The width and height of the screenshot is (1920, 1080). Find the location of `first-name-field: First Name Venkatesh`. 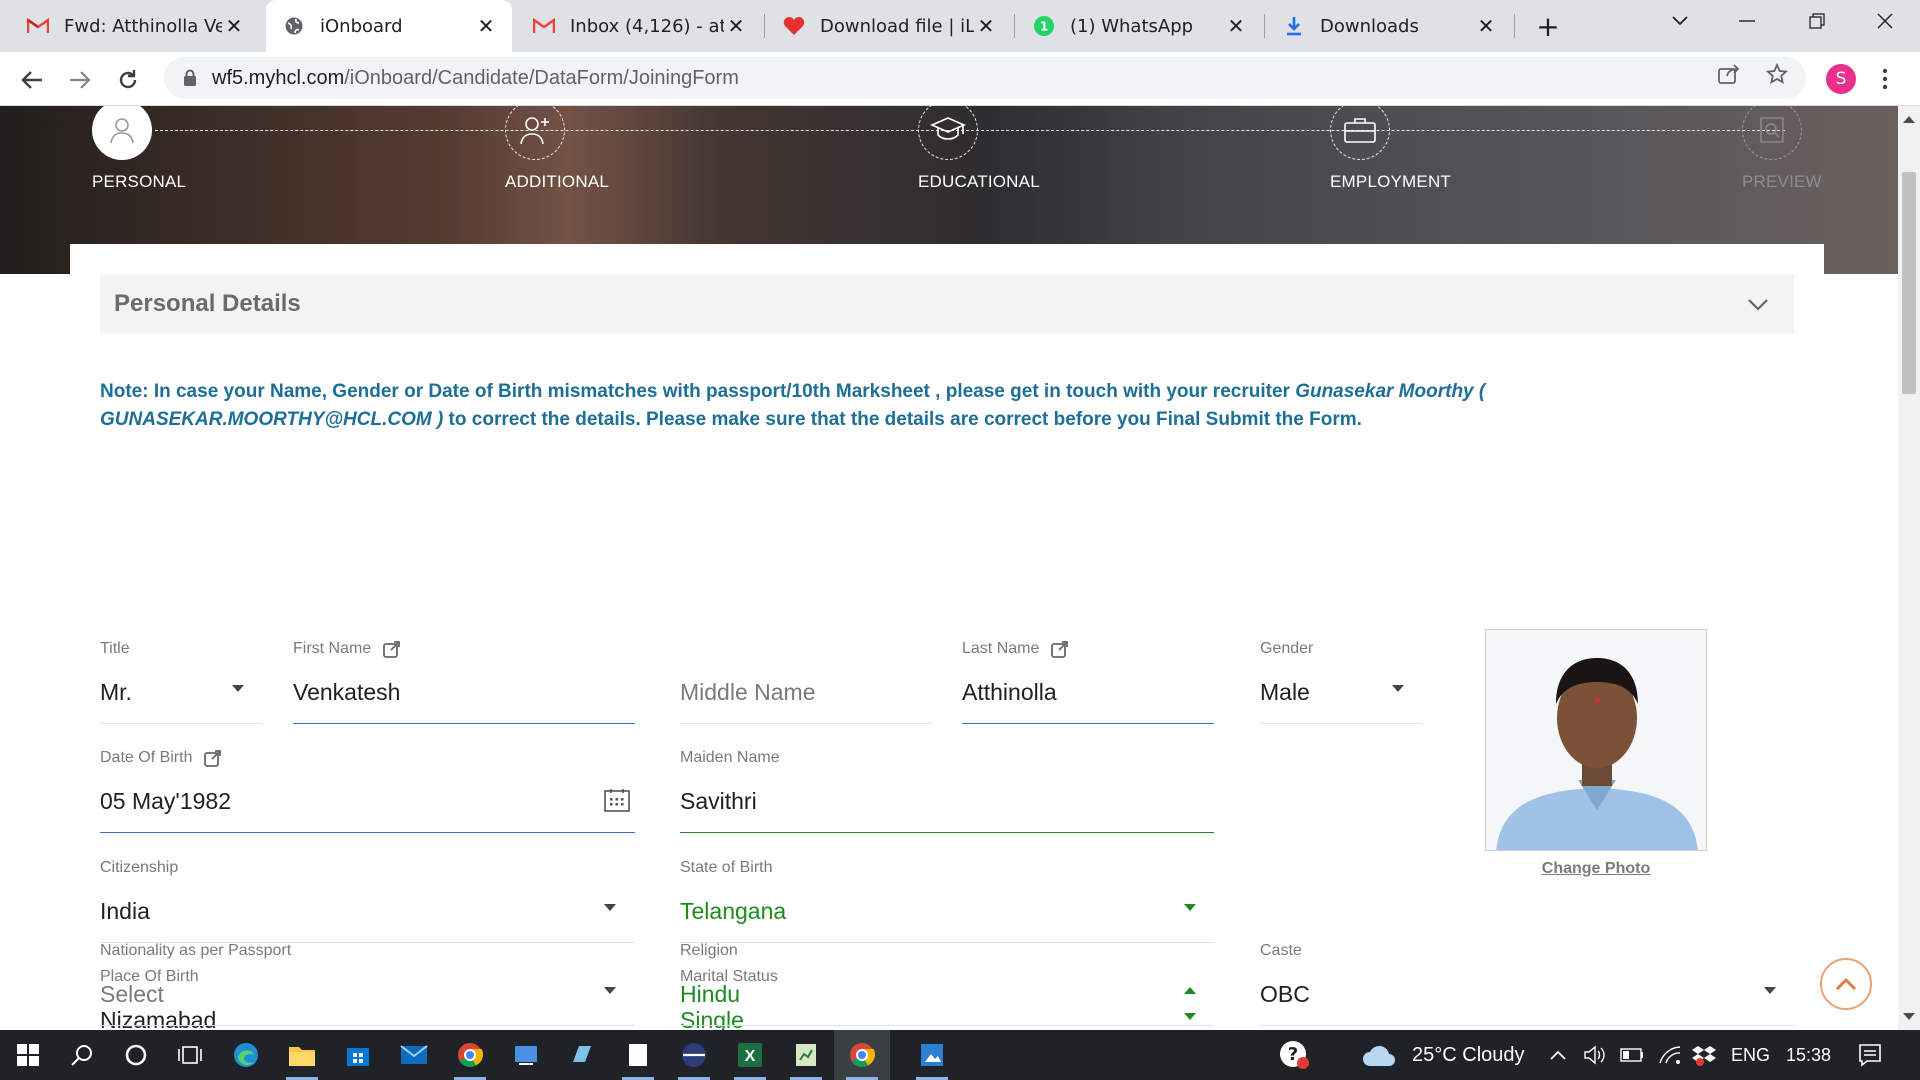

first-name-field: First Name Venkatesh is located at coordinates (464, 681).